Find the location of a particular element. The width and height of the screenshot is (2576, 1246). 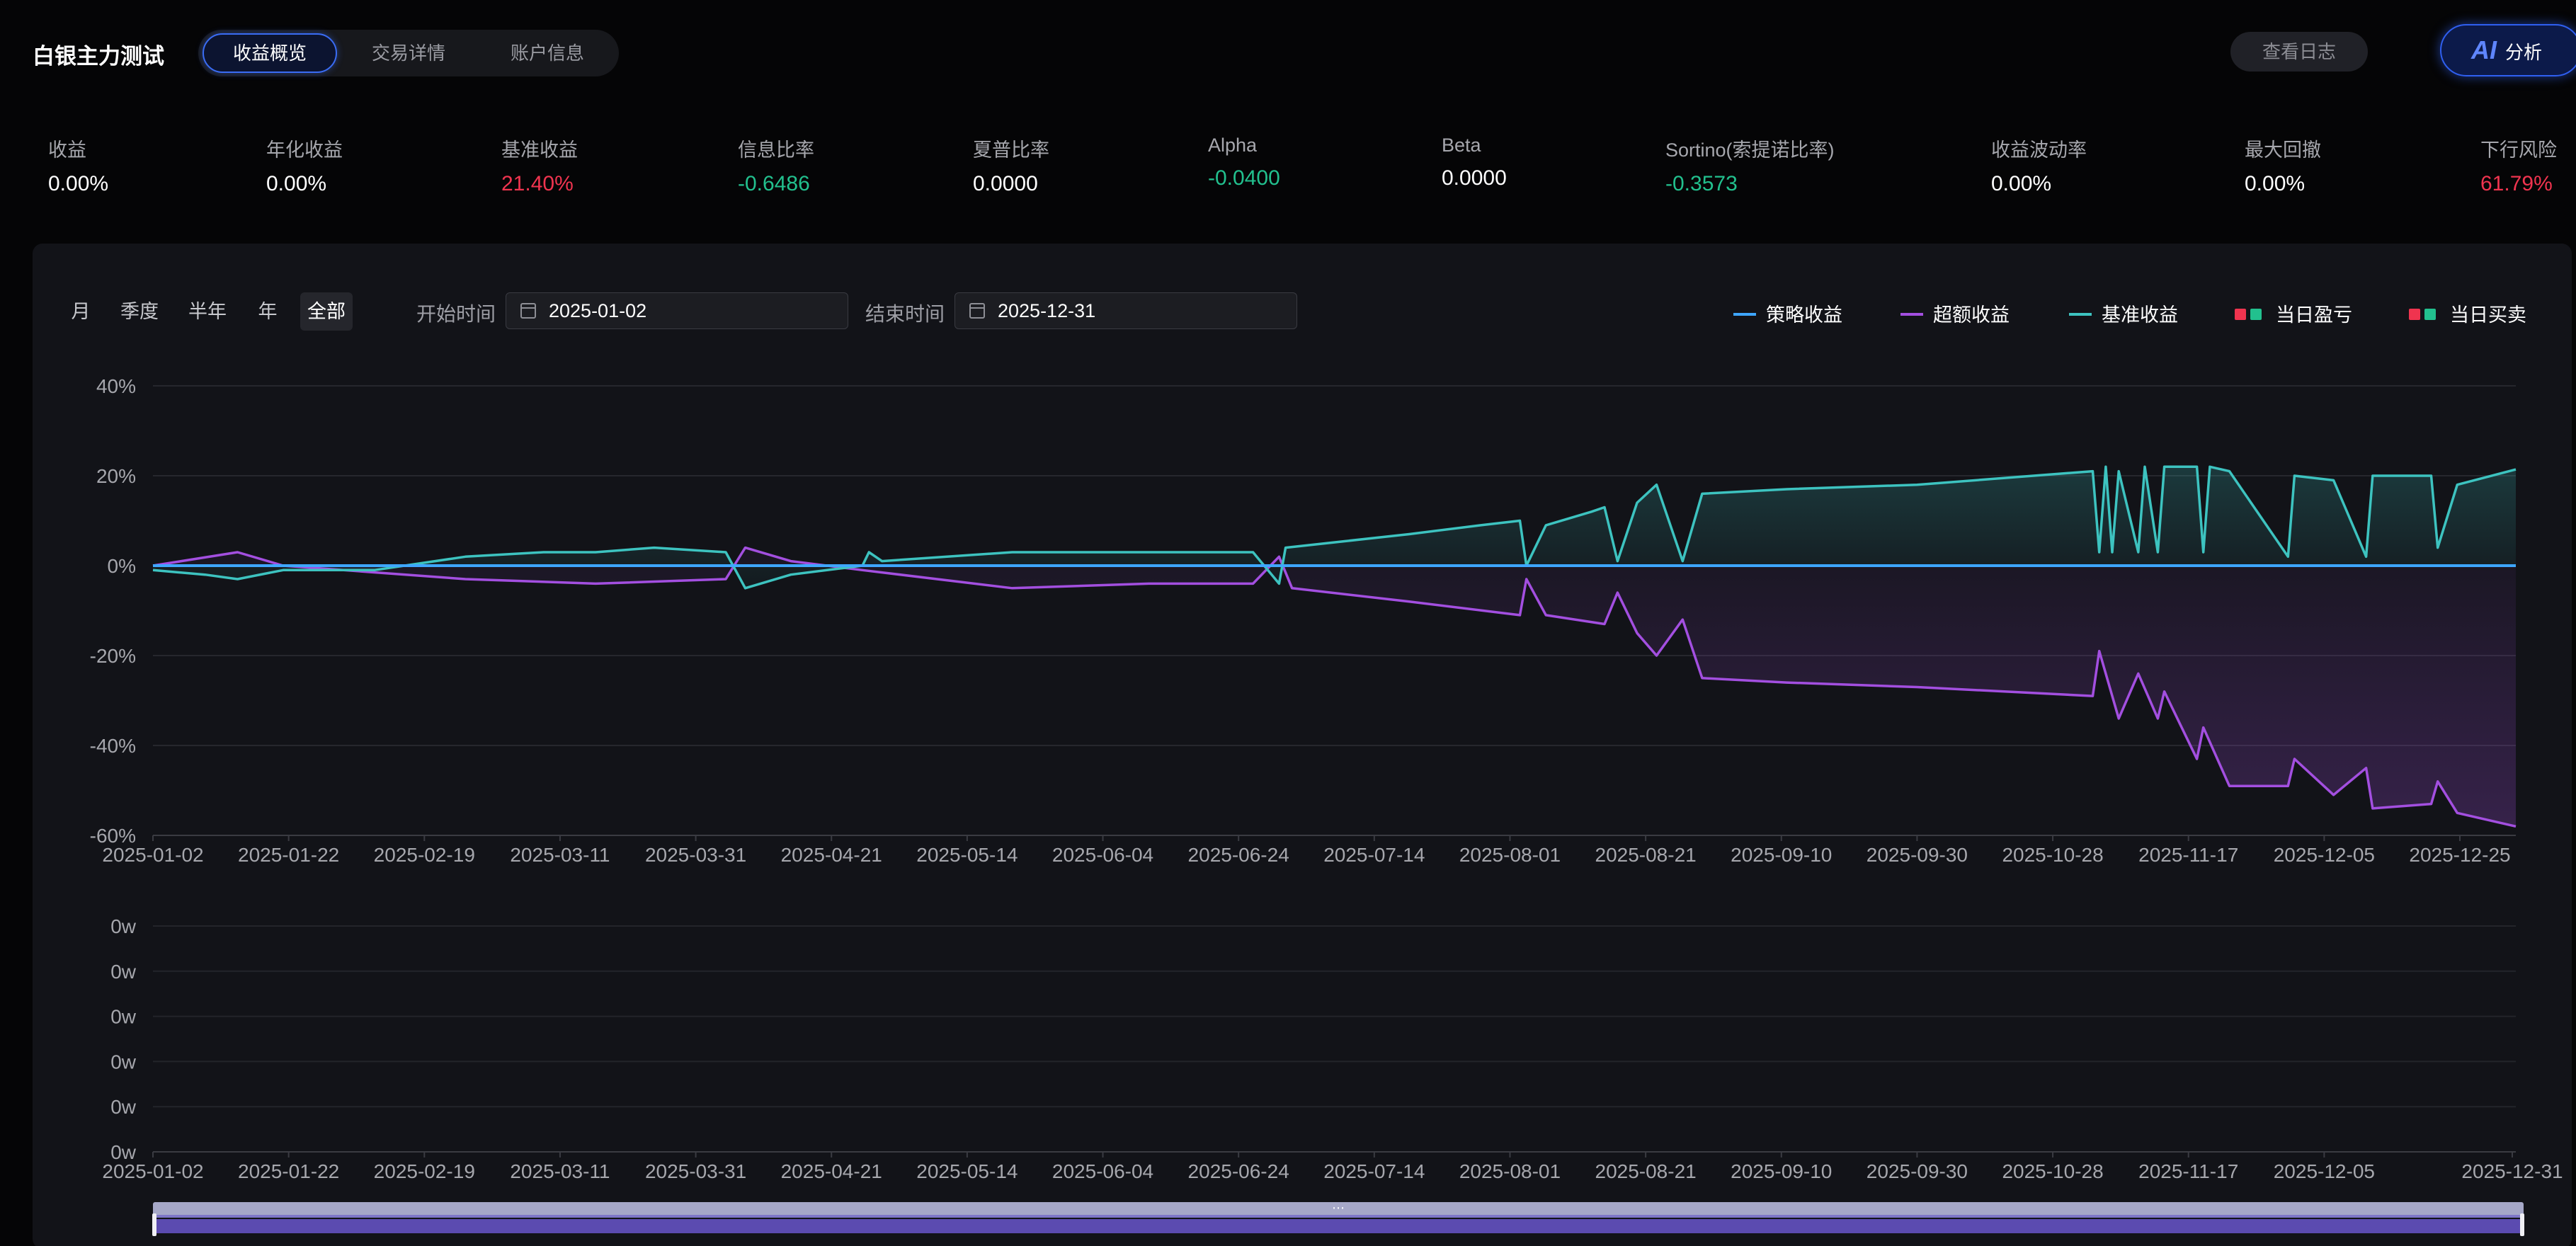

zoom-slider: ⋯ is located at coordinates (1338, 1218).